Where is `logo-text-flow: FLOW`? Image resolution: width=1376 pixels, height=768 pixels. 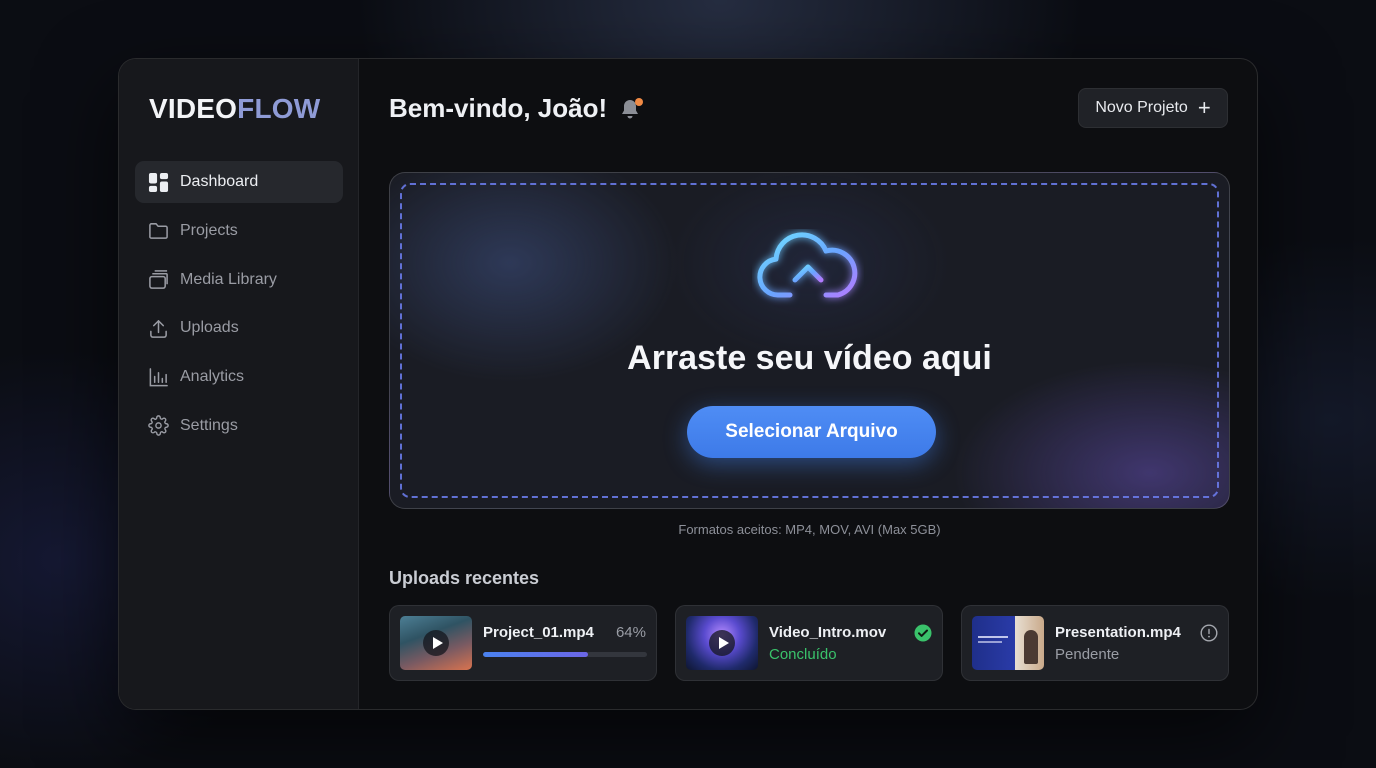
logo-text-flow: FLOW is located at coordinates (279, 108).